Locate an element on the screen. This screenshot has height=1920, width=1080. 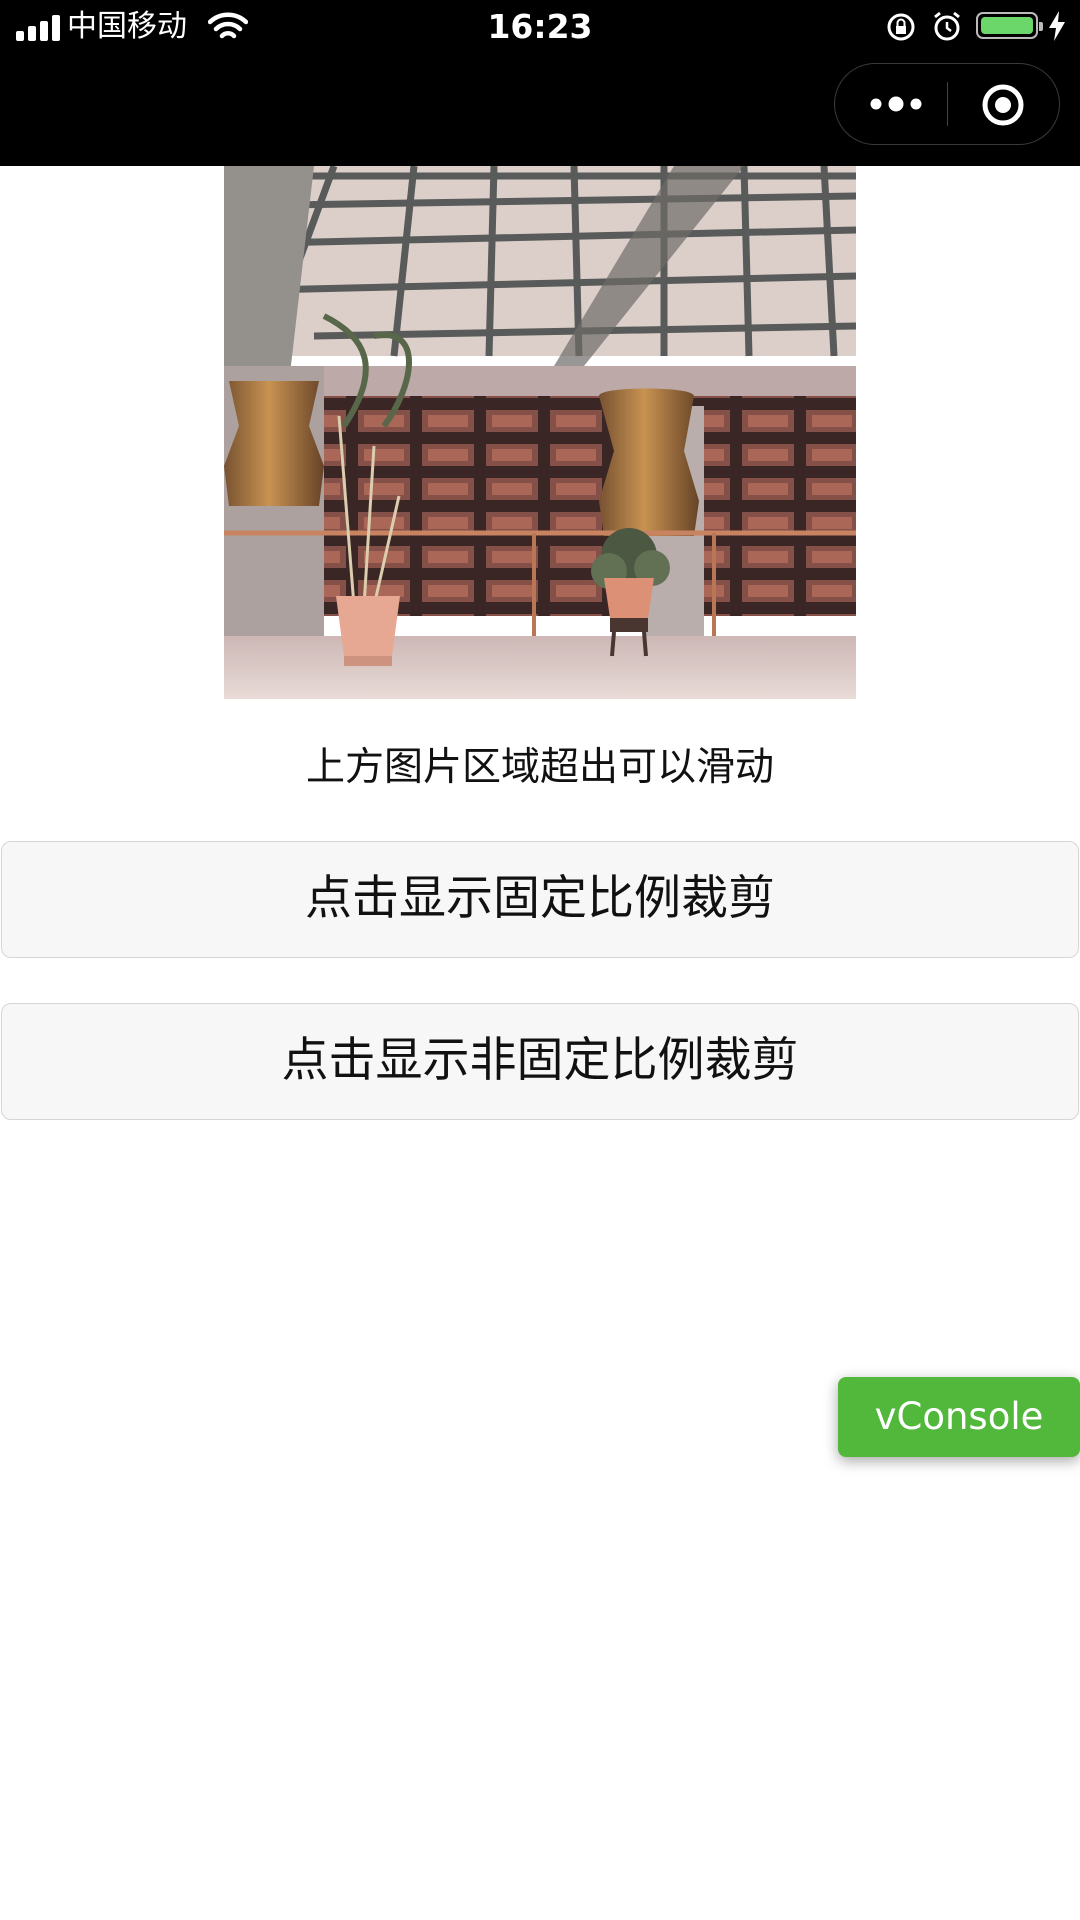
fixed-ratio-crop-button: 点击显示固定比例裁剪 is located at coordinates (540, 899).